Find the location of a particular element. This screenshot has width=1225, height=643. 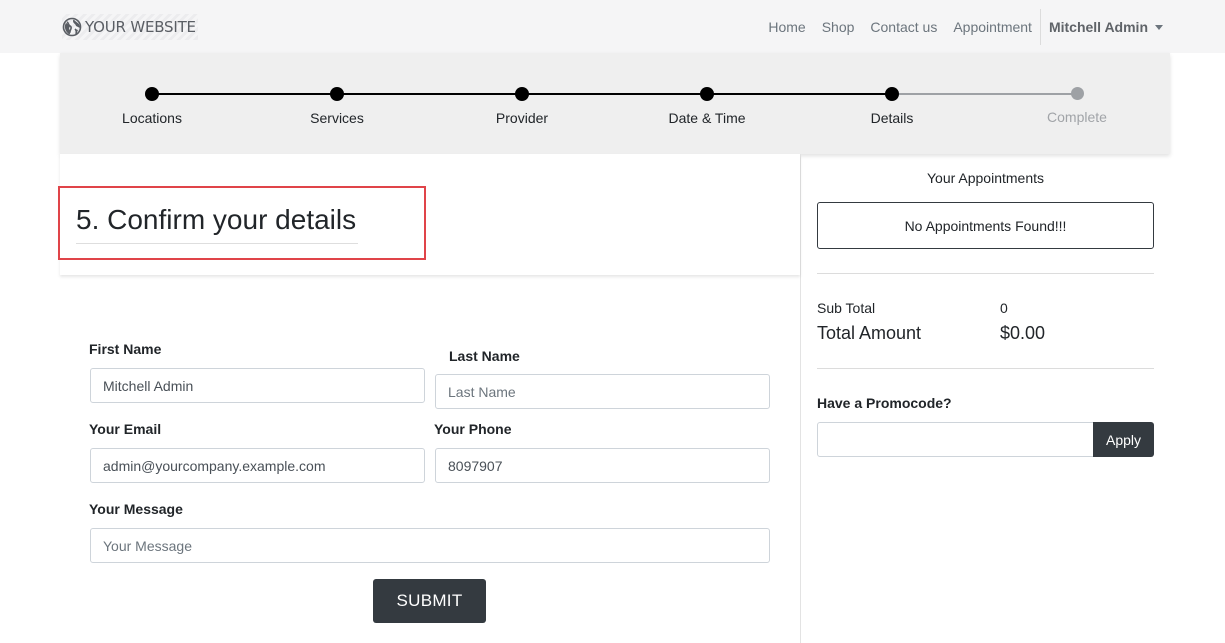

apply-promocode-button: Apply is located at coordinates (1123, 439).